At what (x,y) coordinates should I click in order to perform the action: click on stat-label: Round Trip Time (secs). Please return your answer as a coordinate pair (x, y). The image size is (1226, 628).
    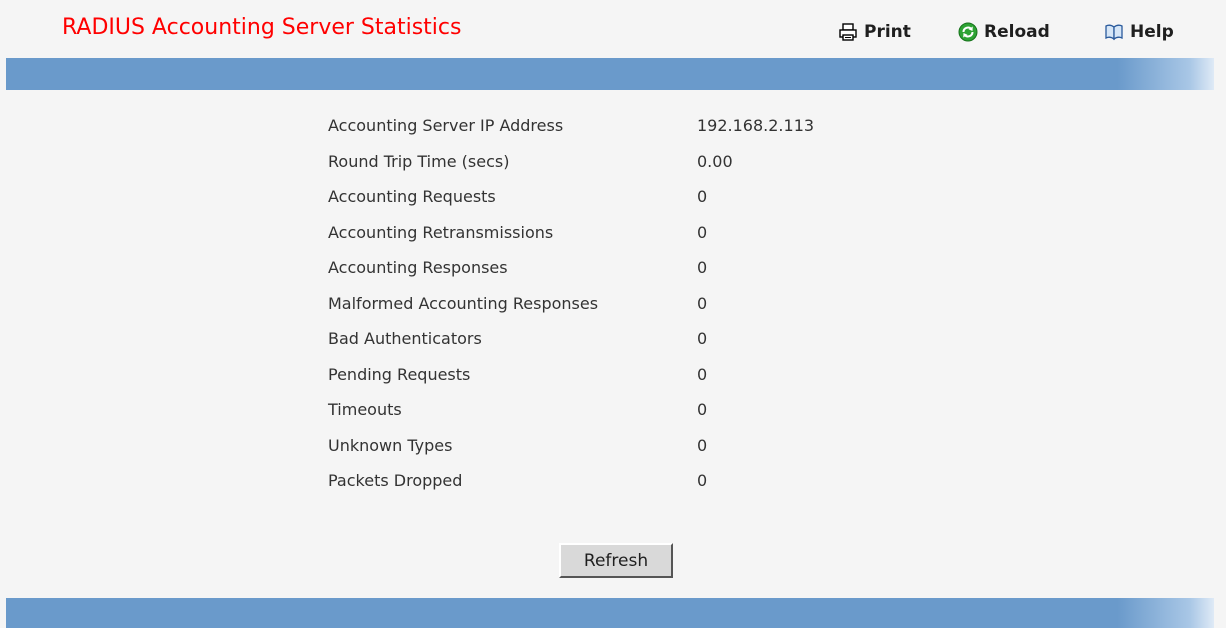
    Looking at the image, I should click on (419, 161).